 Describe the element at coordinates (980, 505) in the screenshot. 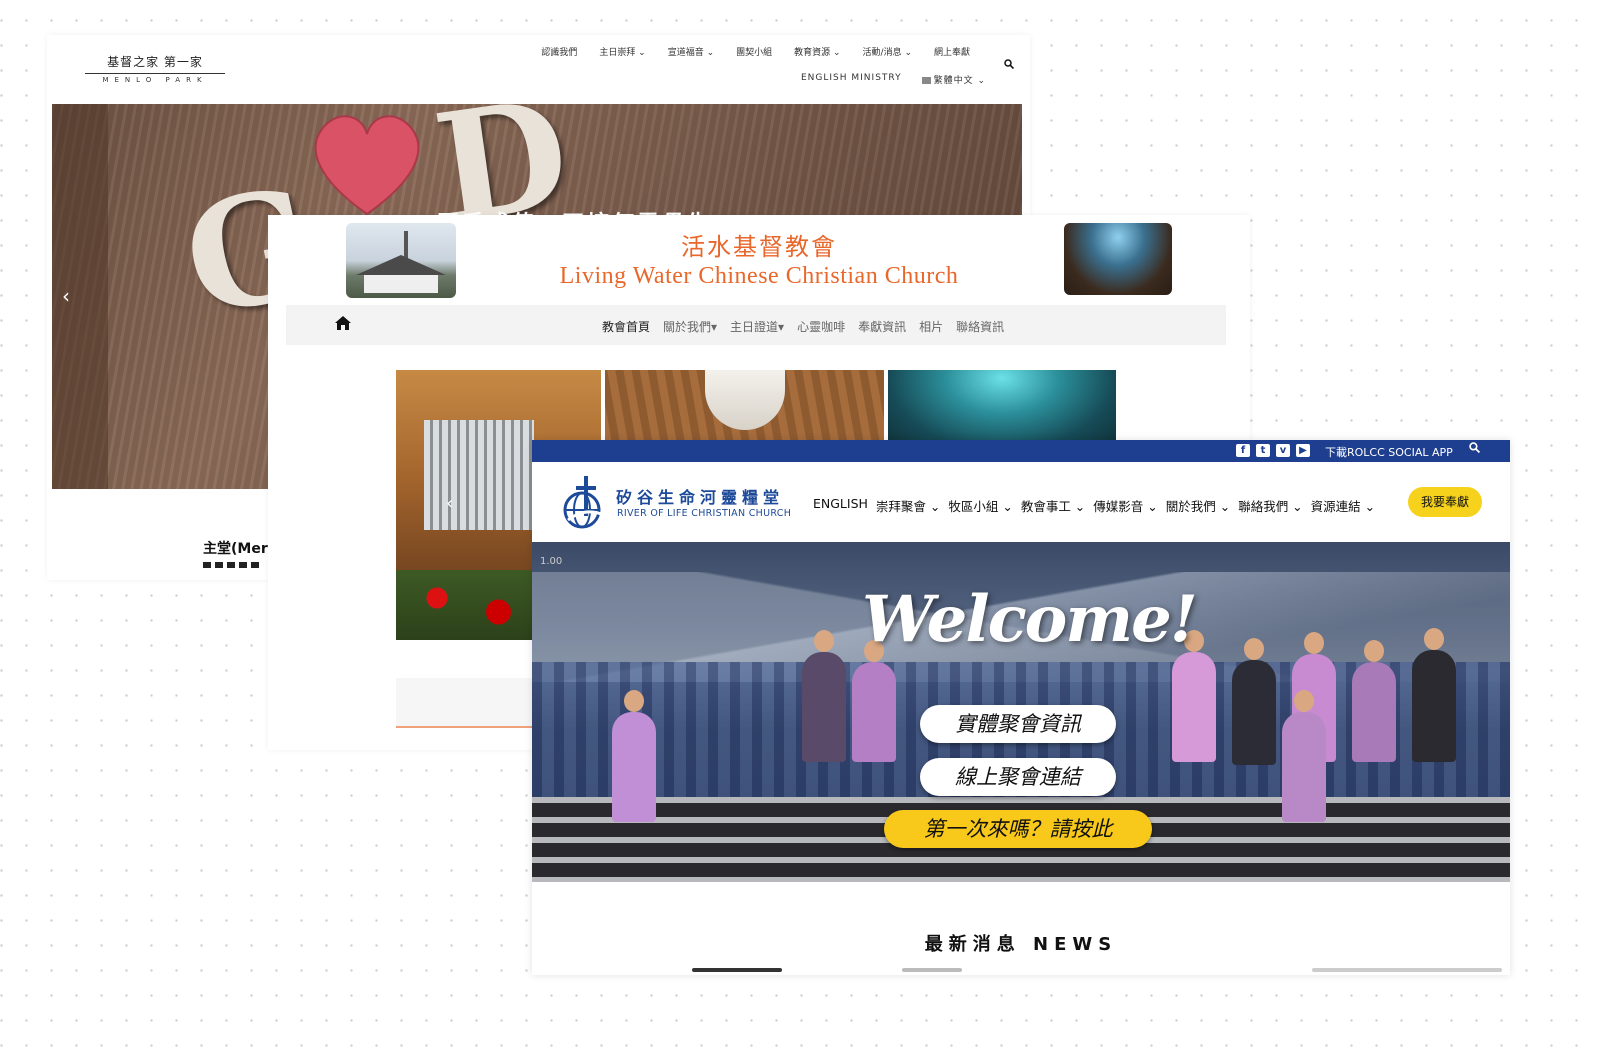

I see `nav-small-groups: 牧區小組 ⌄` at that location.